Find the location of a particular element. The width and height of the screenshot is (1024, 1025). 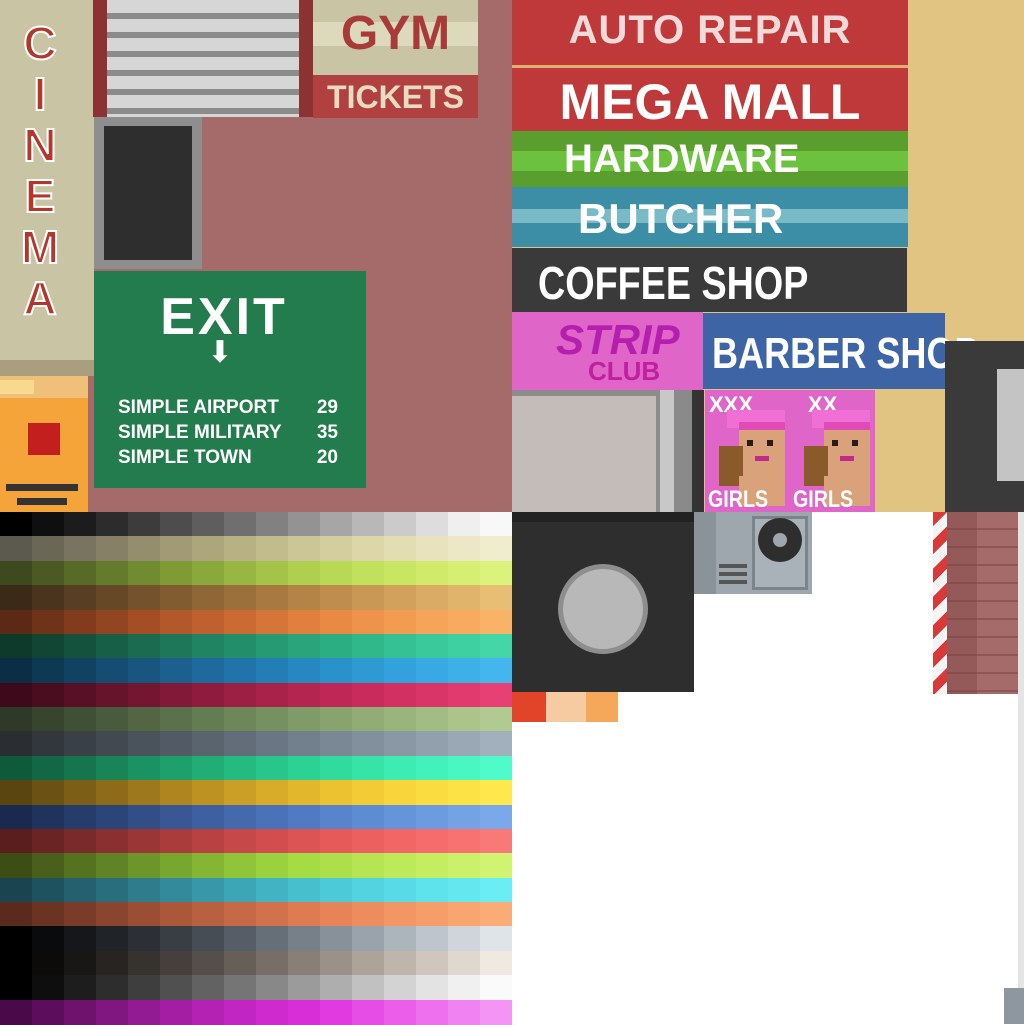

drum-center is located at coordinates (780, 540).